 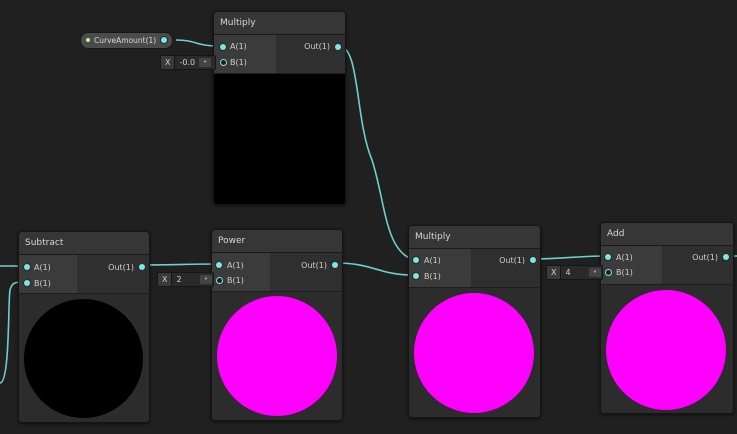 I want to click on wire-power-out-to-multiply-bottom-b, so click(x=374, y=269).